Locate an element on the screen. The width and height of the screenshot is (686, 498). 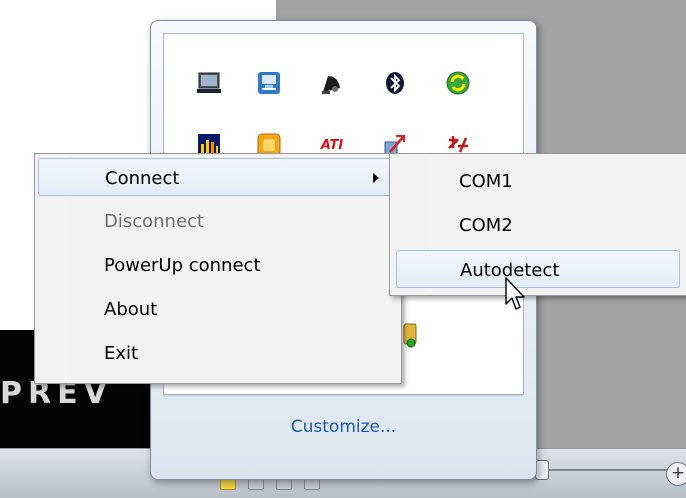
menu-item-label: Disconnect is located at coordinates (154, 221).